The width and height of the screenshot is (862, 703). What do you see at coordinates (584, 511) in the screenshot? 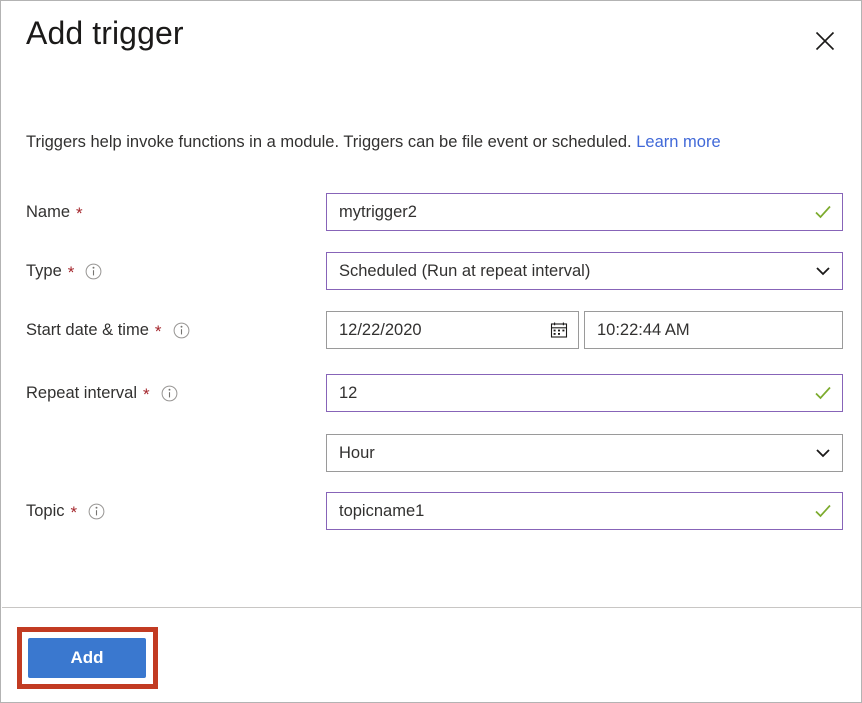
I see `topic-input: topicname1` at bounding box center [584, 511].